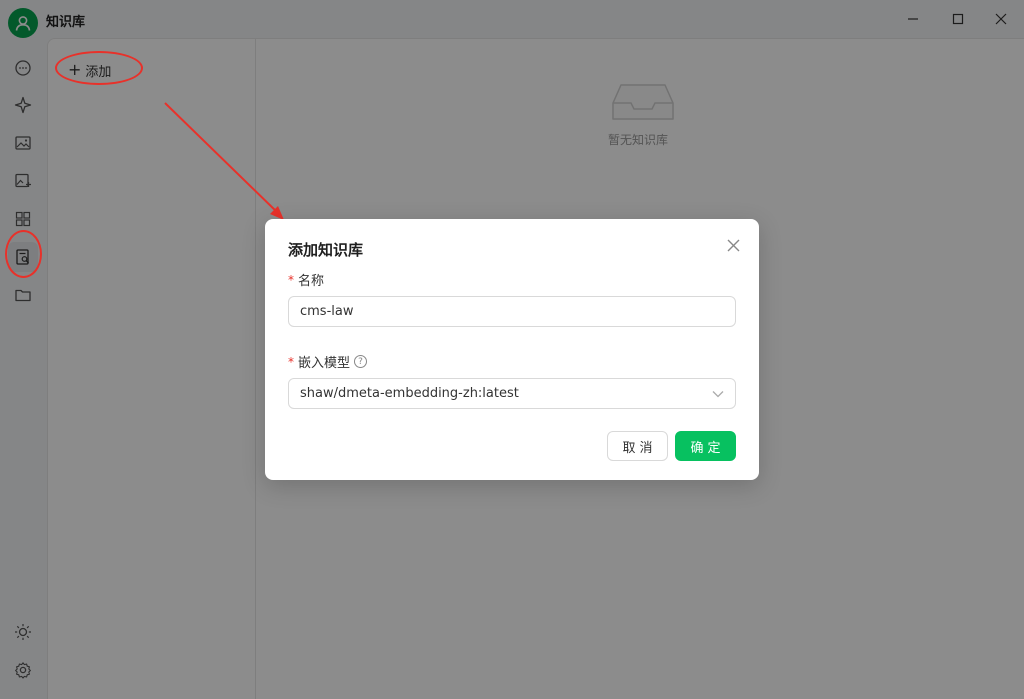 The image size is (1024, 699). I want to click on dialog-close-button, so click(733, 245).